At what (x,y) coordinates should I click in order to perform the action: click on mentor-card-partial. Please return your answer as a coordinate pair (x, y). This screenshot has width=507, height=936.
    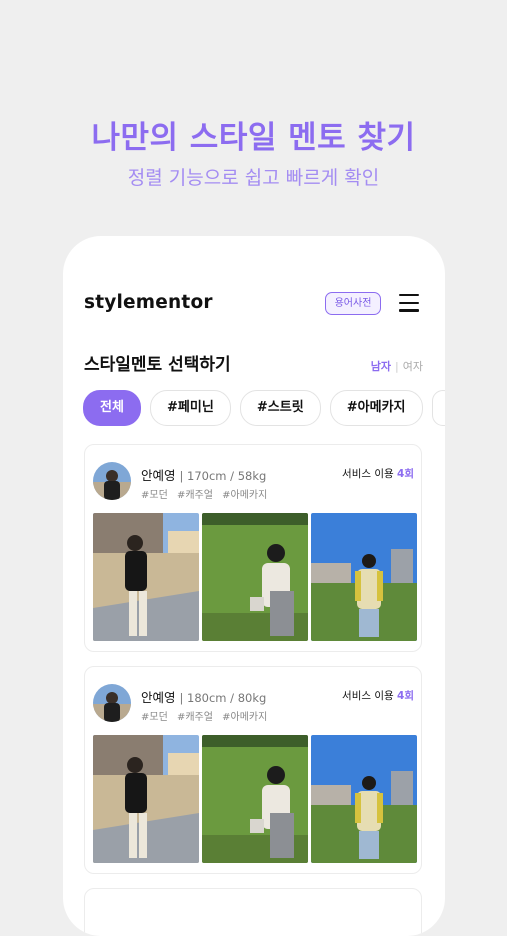
    Looking at the image, I should click on (253, 912).